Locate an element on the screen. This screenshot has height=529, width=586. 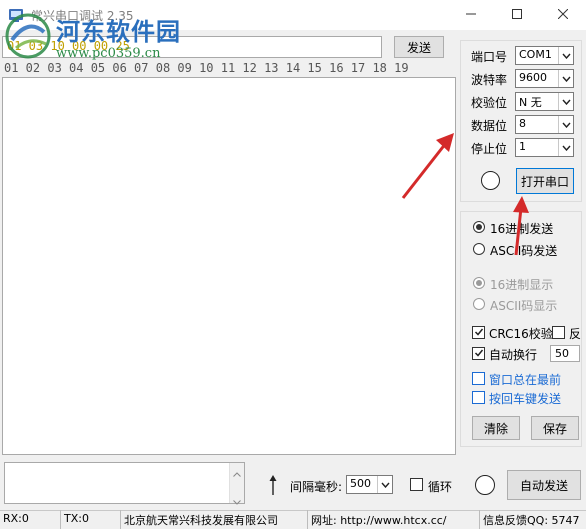
auto-send-button: 自动发送 is located at coordinates (544, 485).